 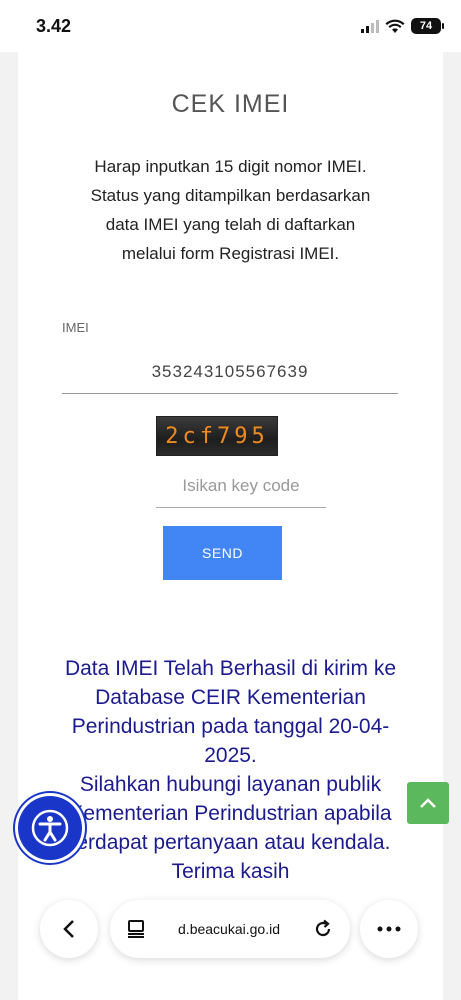 What do you see at coordinates (230, 224) in the screenshot?
I see `instruction-line: data IMEI yang telah di daftarkan` at bounding box center [230, 224].